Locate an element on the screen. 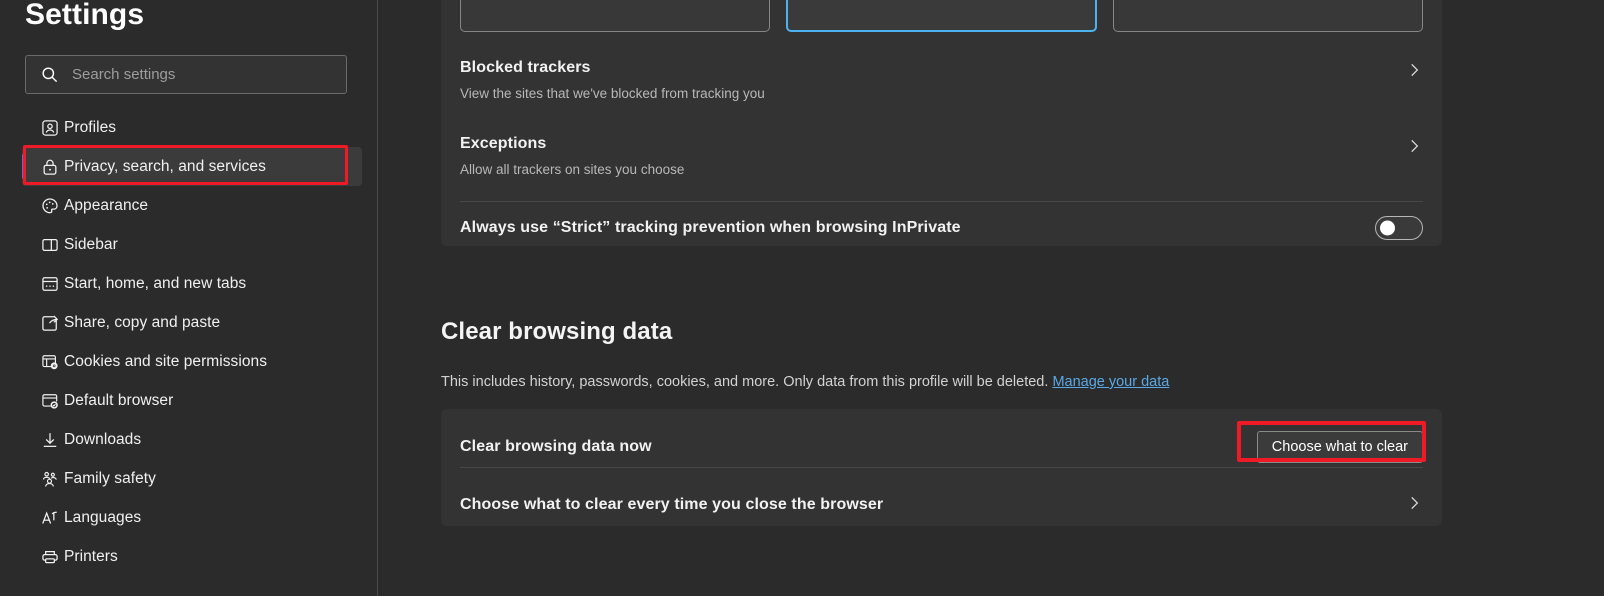 The height and width of the screenshot is (596, 1604). sidebar-item-label: Languages is located at coordinates (103, 517).